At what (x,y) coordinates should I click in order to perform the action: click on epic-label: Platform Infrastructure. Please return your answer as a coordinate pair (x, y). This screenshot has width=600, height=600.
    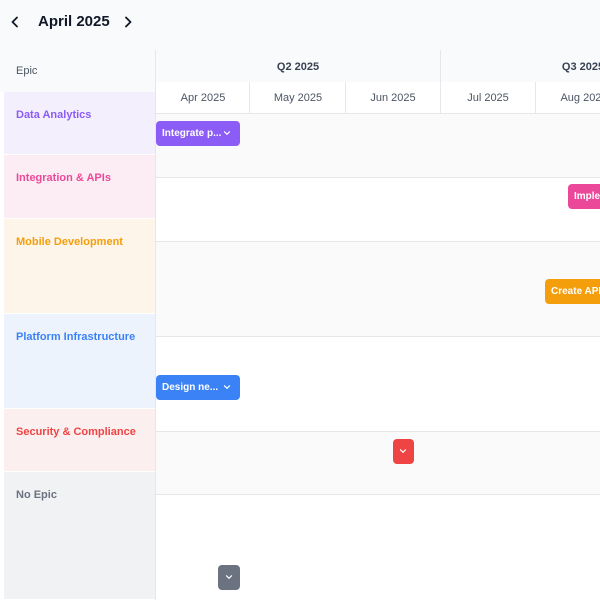
    Looking at the image, I should click on (76, 337).